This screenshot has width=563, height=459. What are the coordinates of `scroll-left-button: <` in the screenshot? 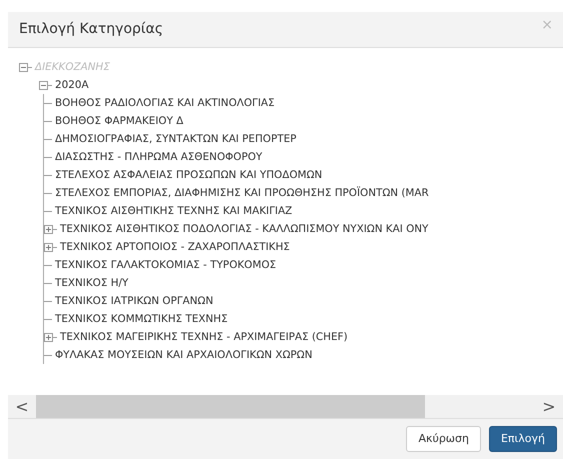 It's located at (22, 406).